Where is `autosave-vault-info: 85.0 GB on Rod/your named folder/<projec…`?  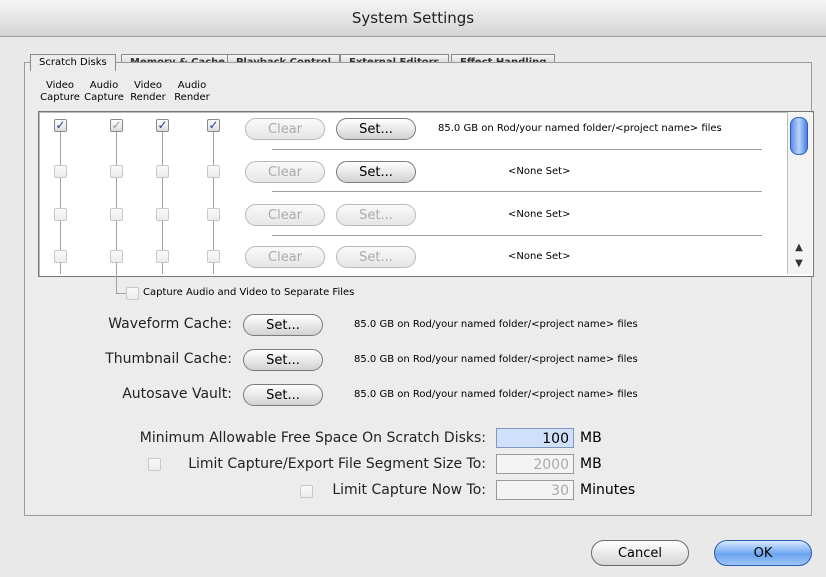
autosave-vault-info: 85.0 GB on Rod/your named folder/<projec… is located at coordinates (496, 394).